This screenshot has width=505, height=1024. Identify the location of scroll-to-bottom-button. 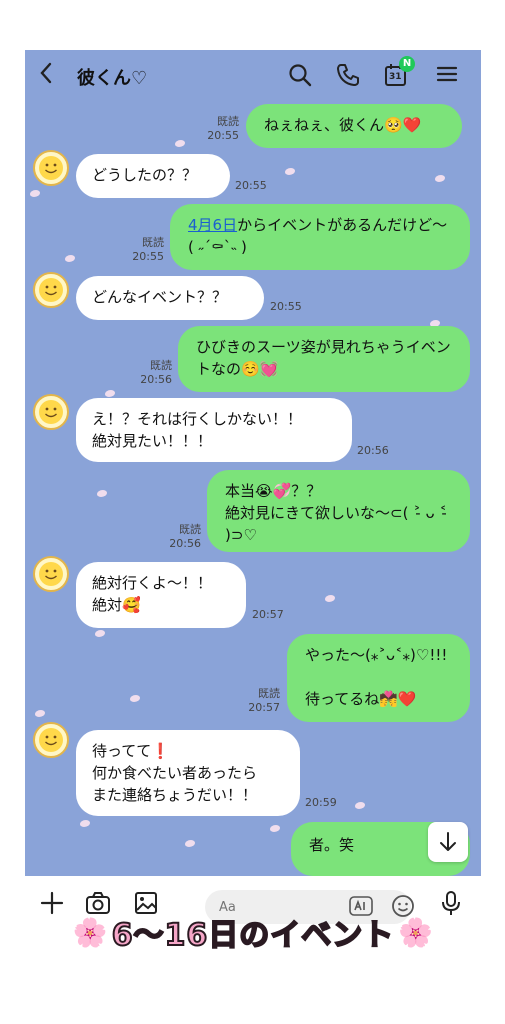
(448, 842).